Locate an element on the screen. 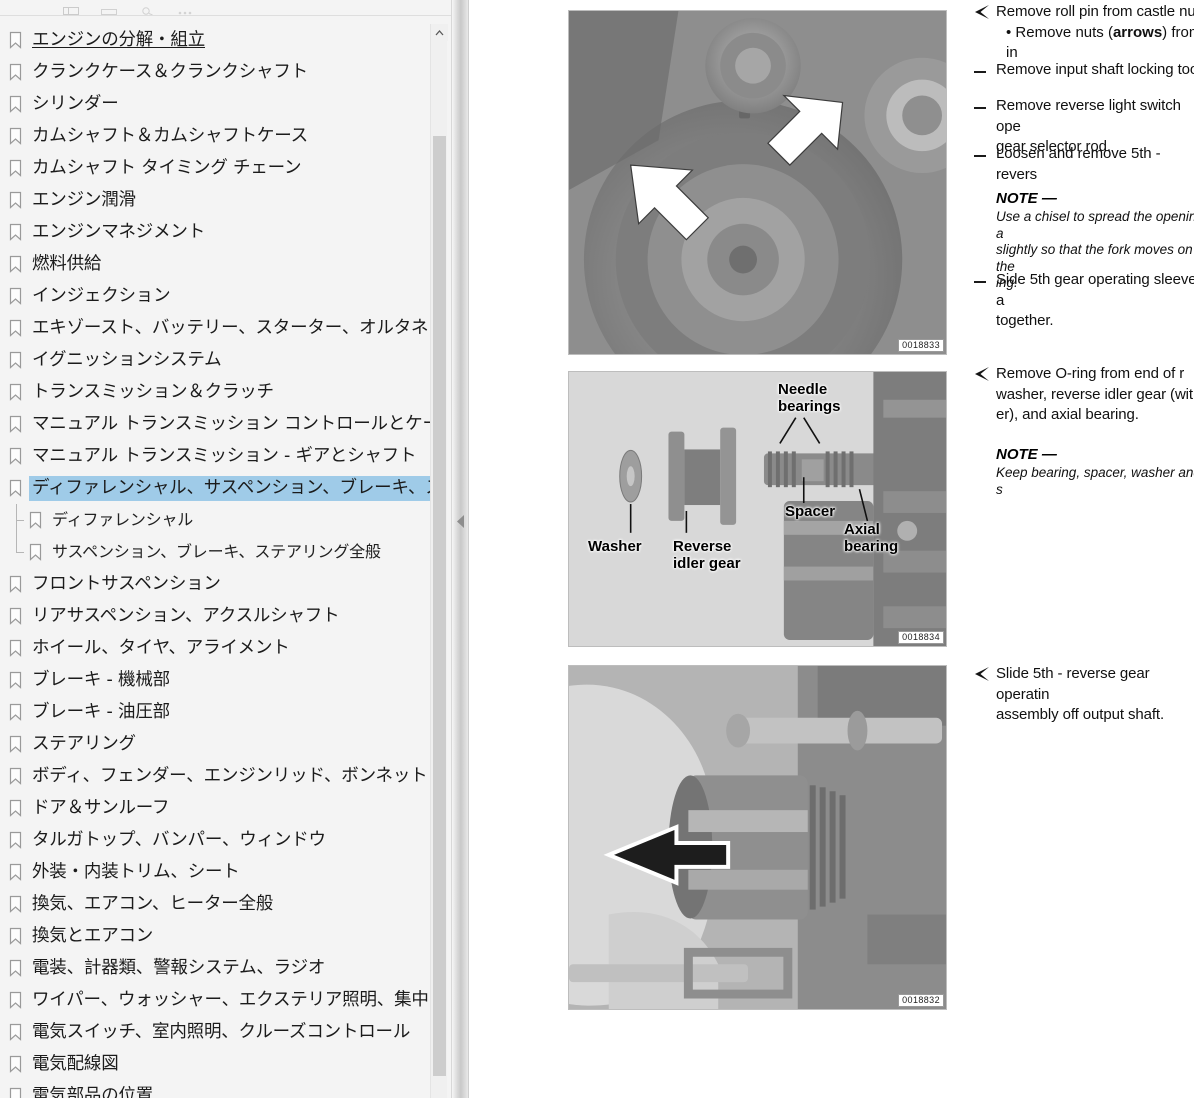  bookmark-item: カムシャフト＆カムシャフトケース is located at coordinates (215, 136).